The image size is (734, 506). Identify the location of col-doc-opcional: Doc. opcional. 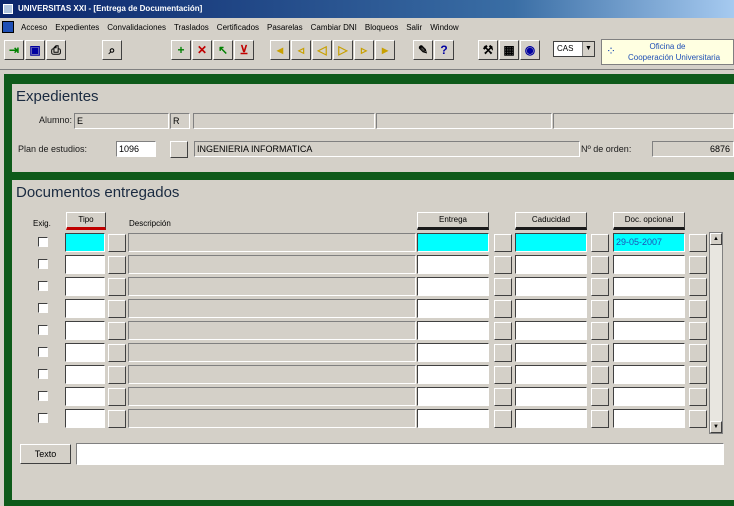
(649, 221).